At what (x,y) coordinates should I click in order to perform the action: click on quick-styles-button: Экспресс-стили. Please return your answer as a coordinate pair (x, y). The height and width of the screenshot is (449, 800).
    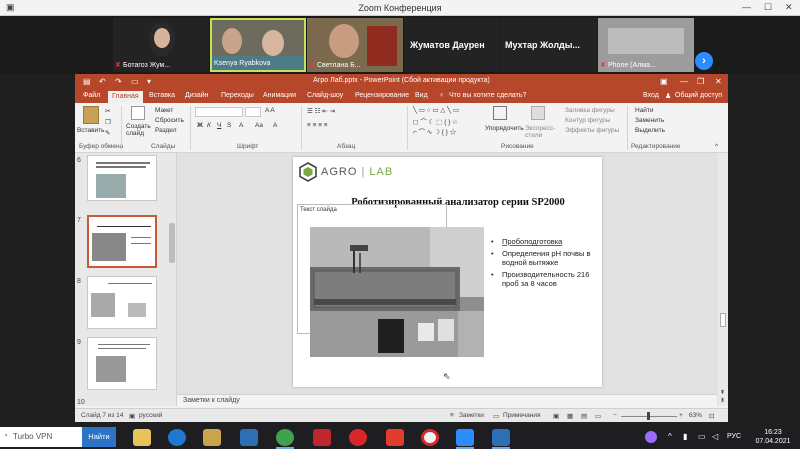
    Looking at the image, I should click on (540, 132).